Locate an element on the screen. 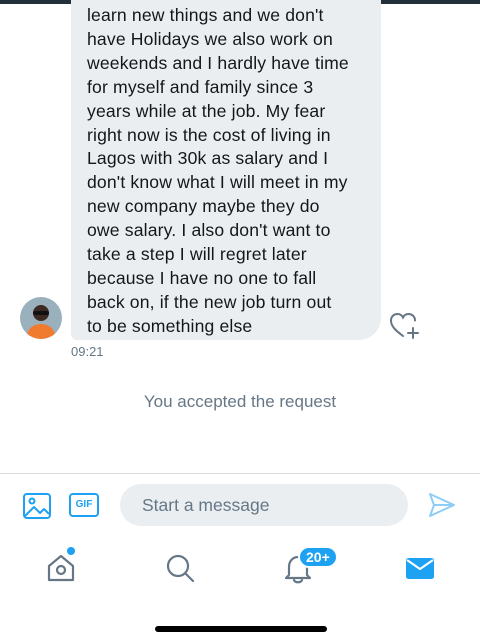 The height and width of the screenshot is (640, 480). image-icon is located at coordinates (37, 506).